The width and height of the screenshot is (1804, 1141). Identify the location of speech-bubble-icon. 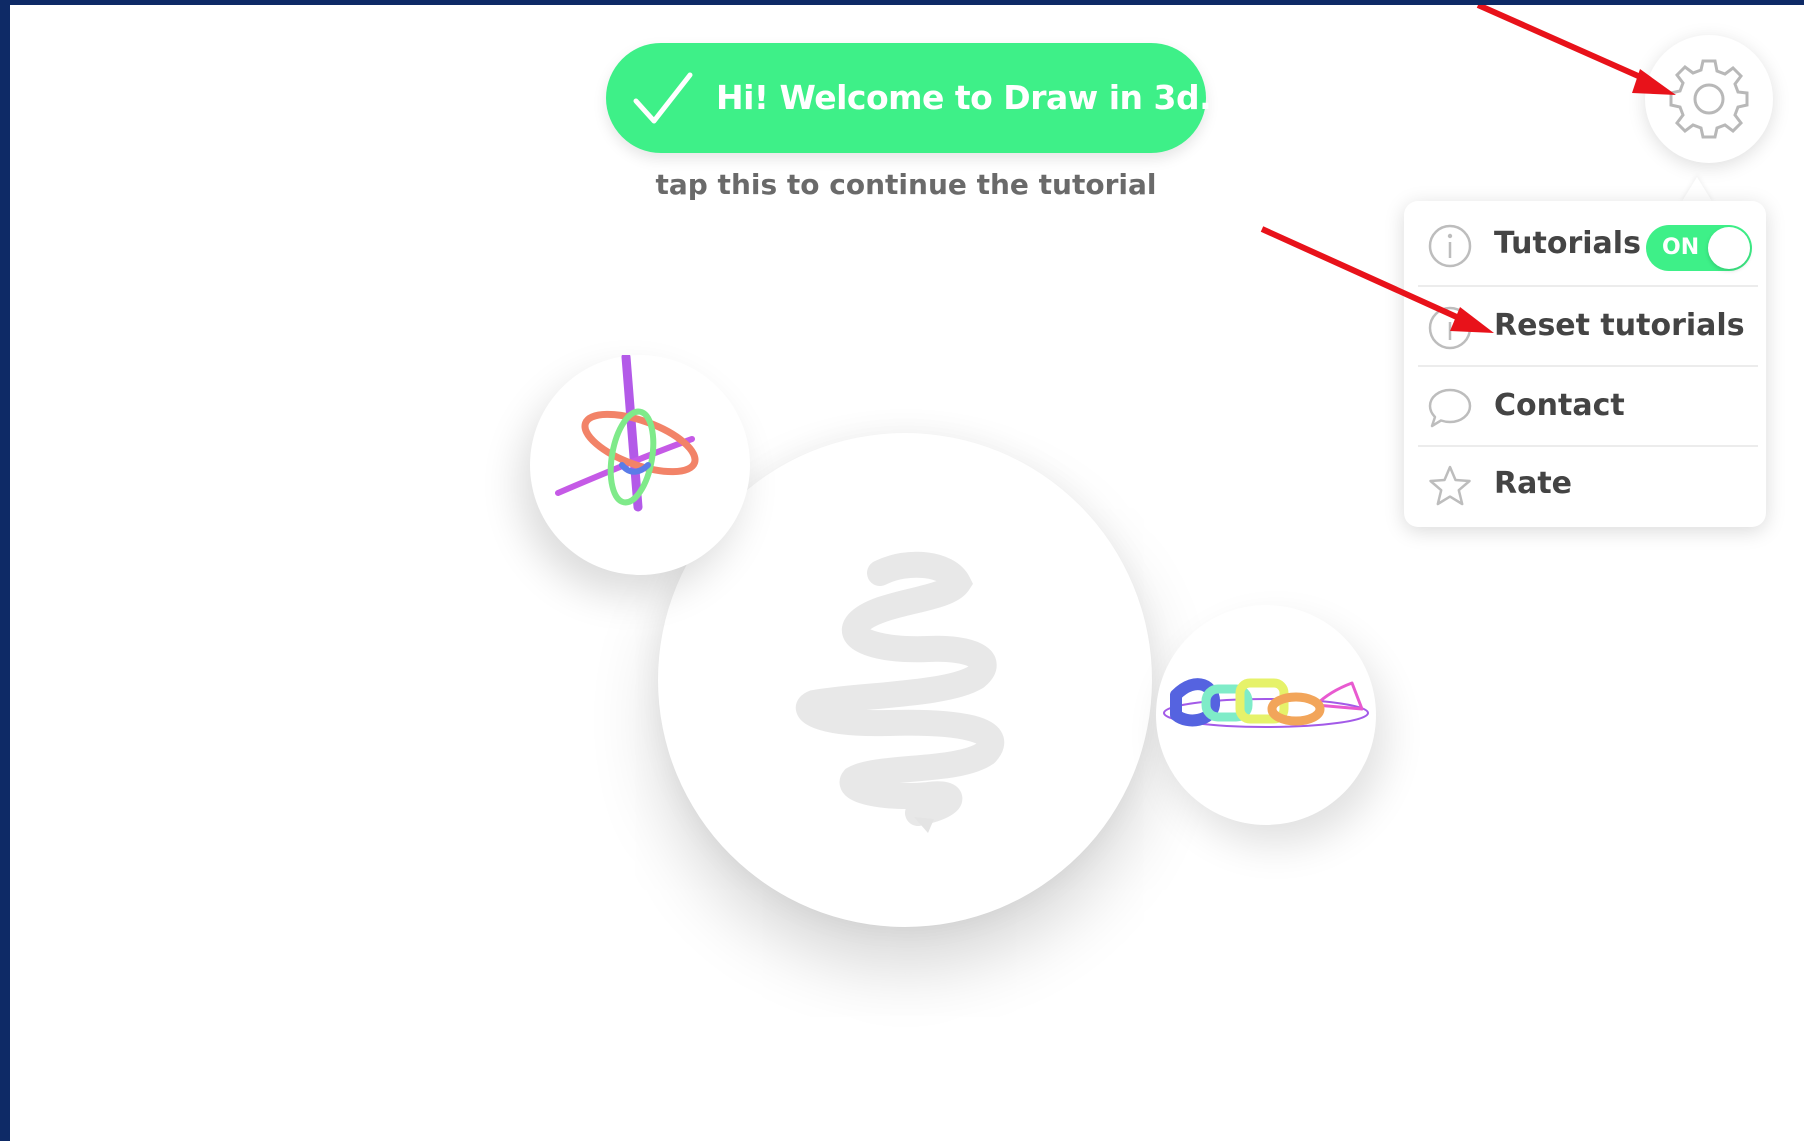
(1450, 408).